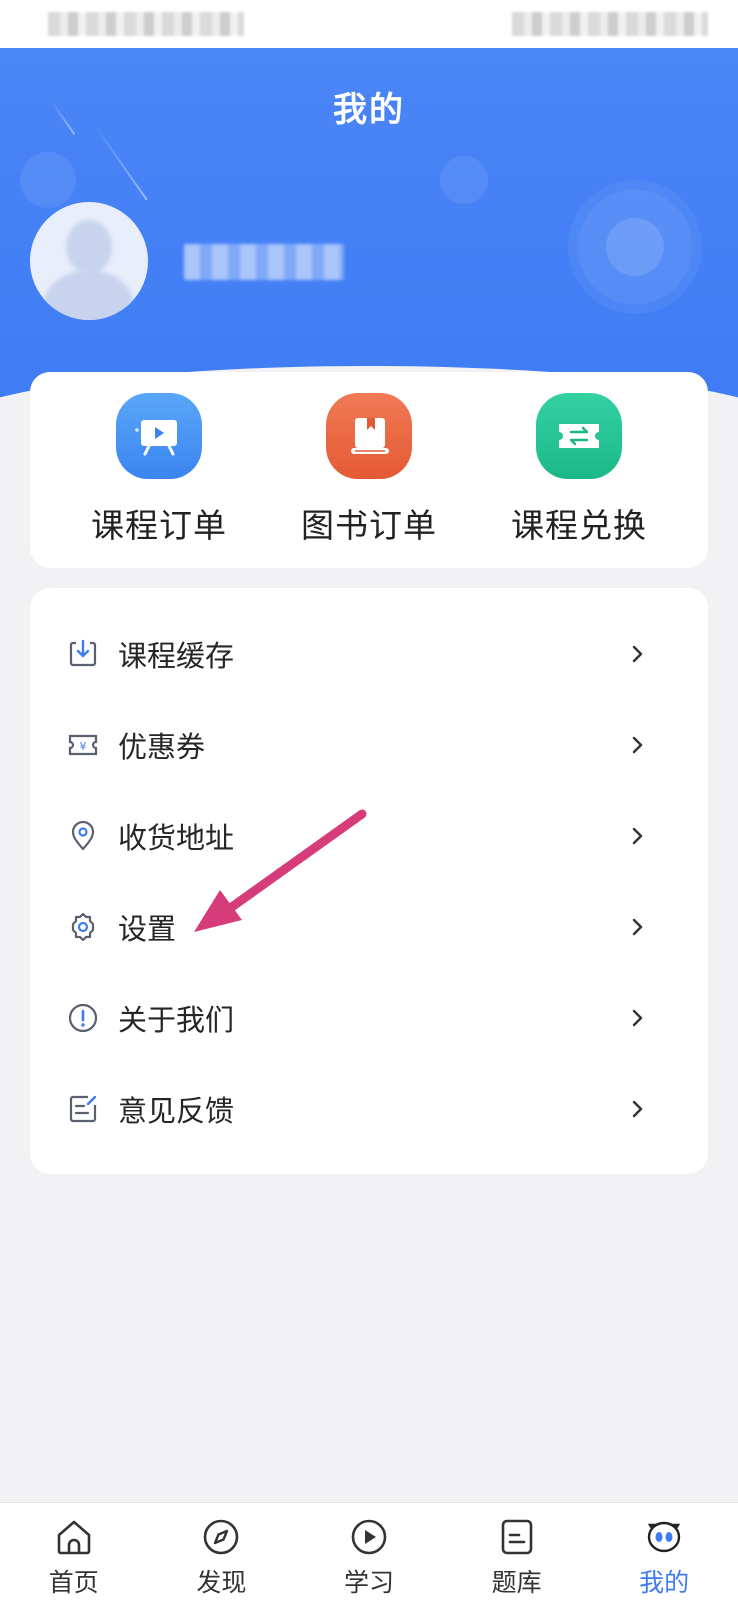 Image resolution: width=738 pixels, height=1600 pixels. I want to click on feedback-icon, so click(83, 1109).